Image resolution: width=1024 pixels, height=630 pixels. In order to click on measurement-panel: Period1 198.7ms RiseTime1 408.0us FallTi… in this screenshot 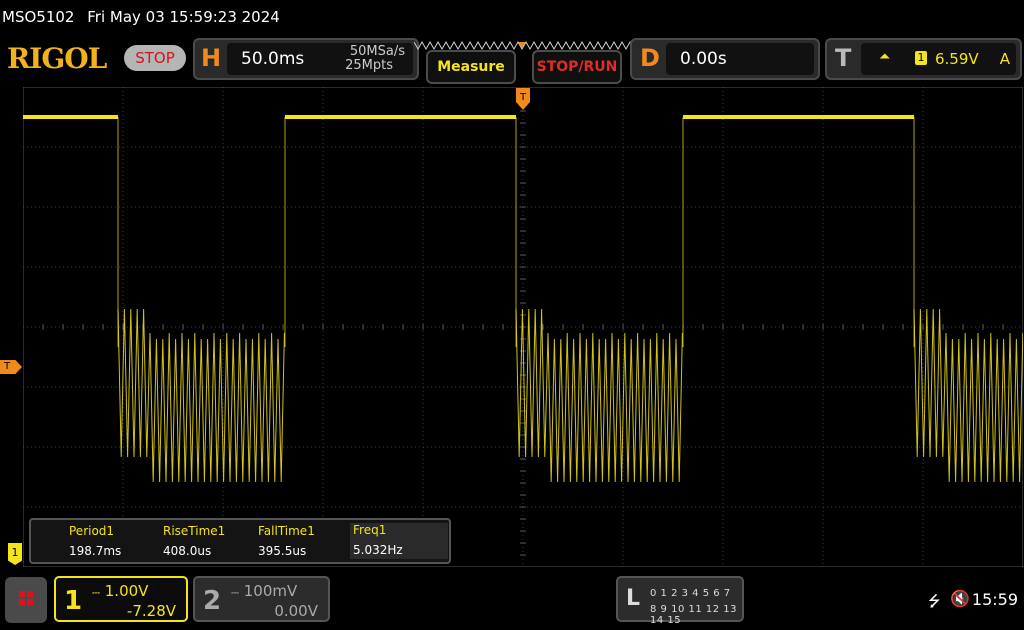, I will do `click(240, 541)`.